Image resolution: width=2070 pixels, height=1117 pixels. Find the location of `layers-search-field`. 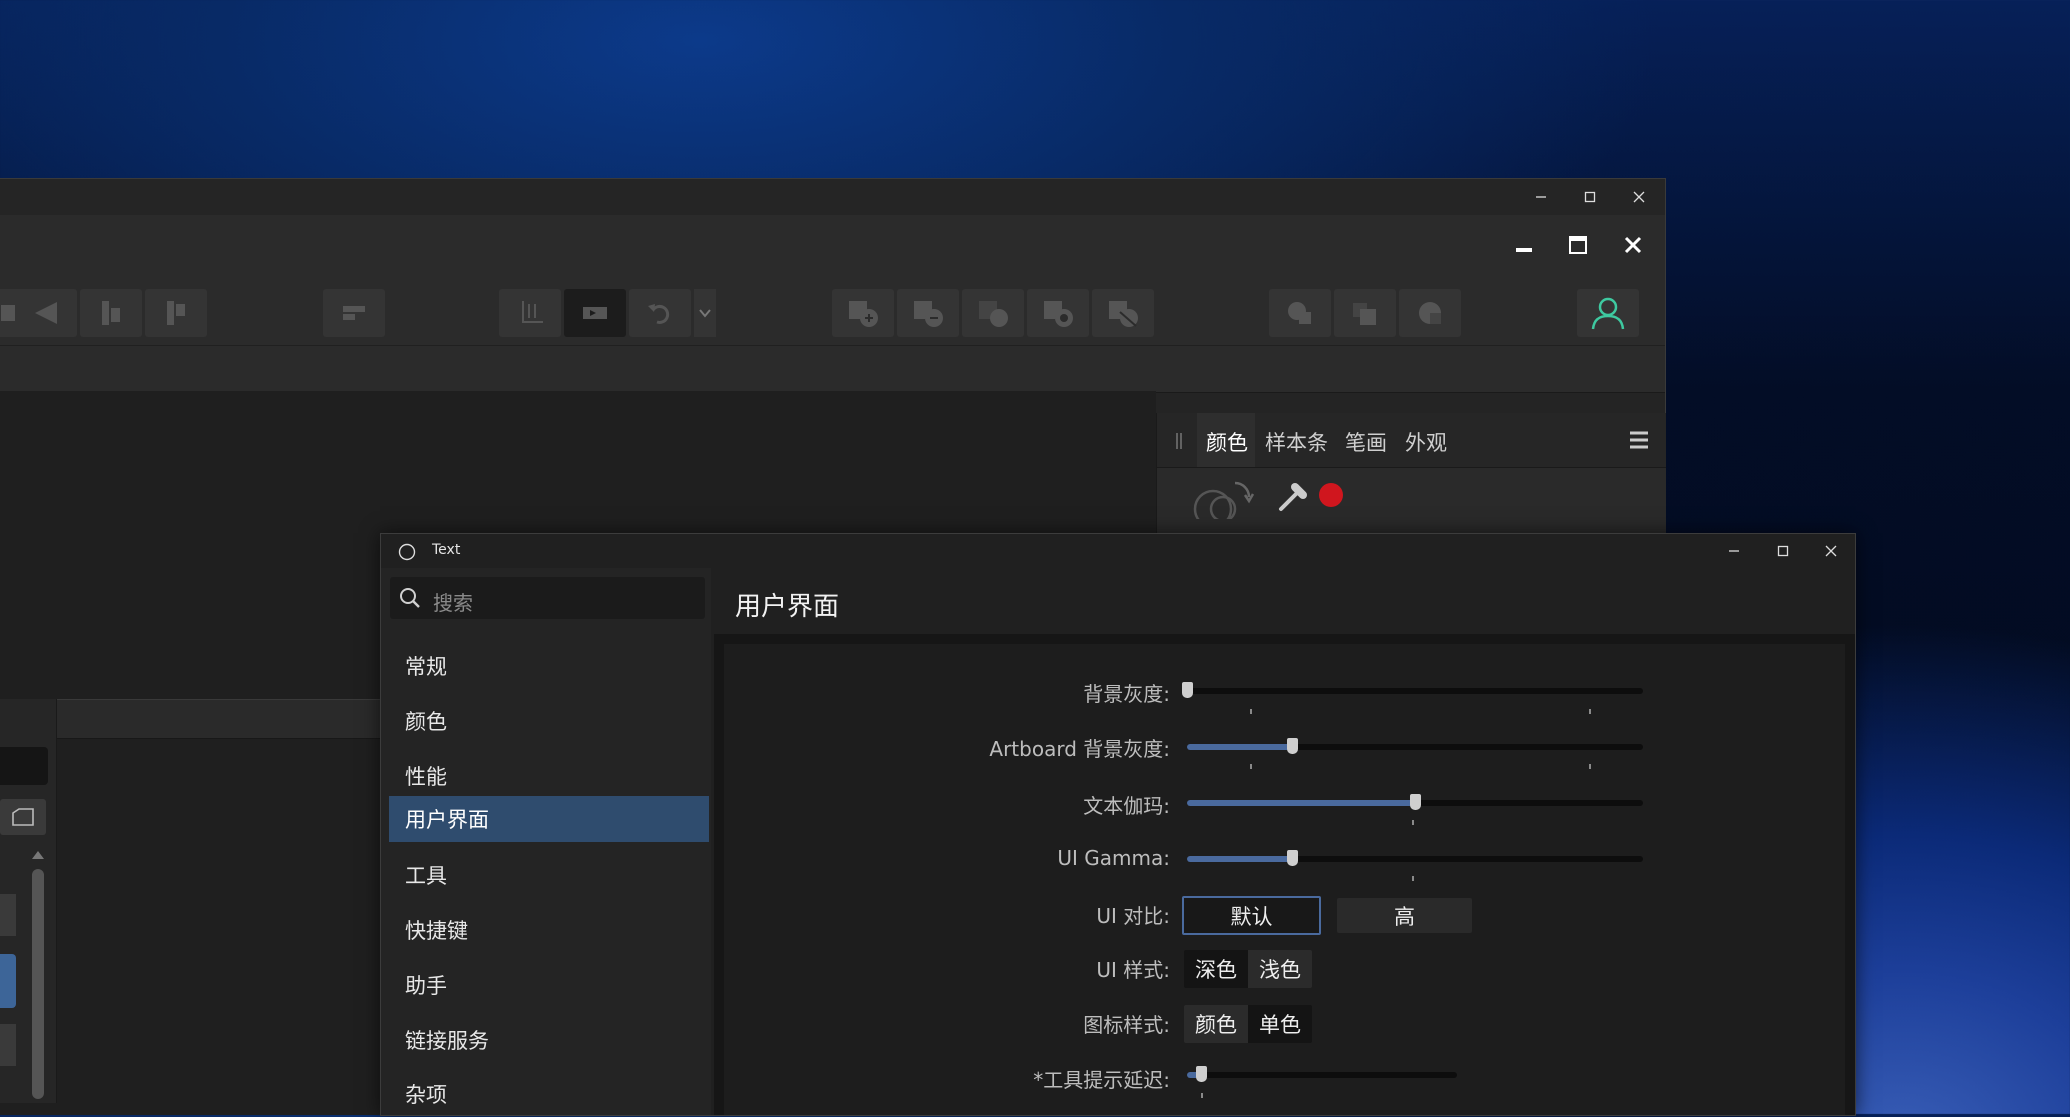

layers-search-field is located at coordinates (24, 766).